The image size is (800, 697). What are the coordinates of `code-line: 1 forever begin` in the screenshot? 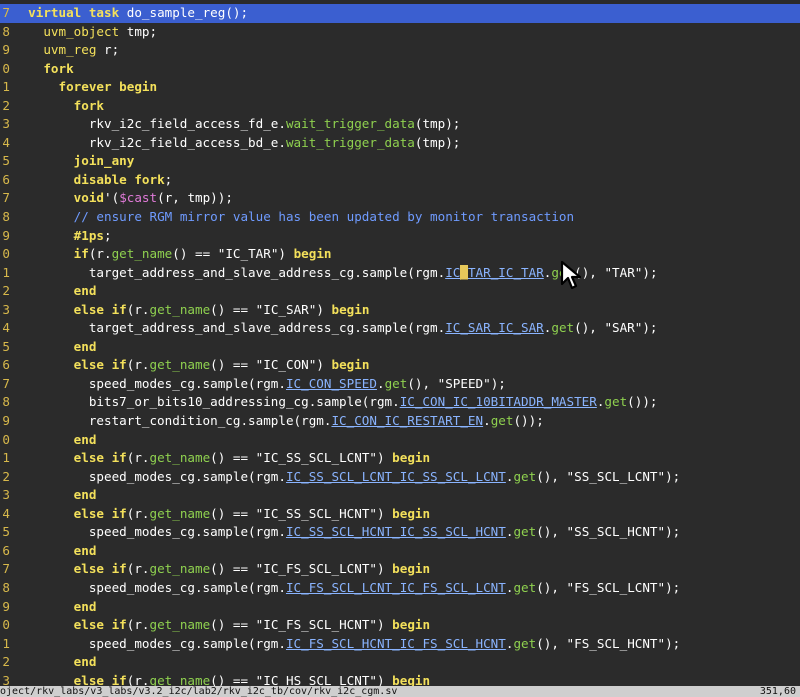 It's located at (400, 87).